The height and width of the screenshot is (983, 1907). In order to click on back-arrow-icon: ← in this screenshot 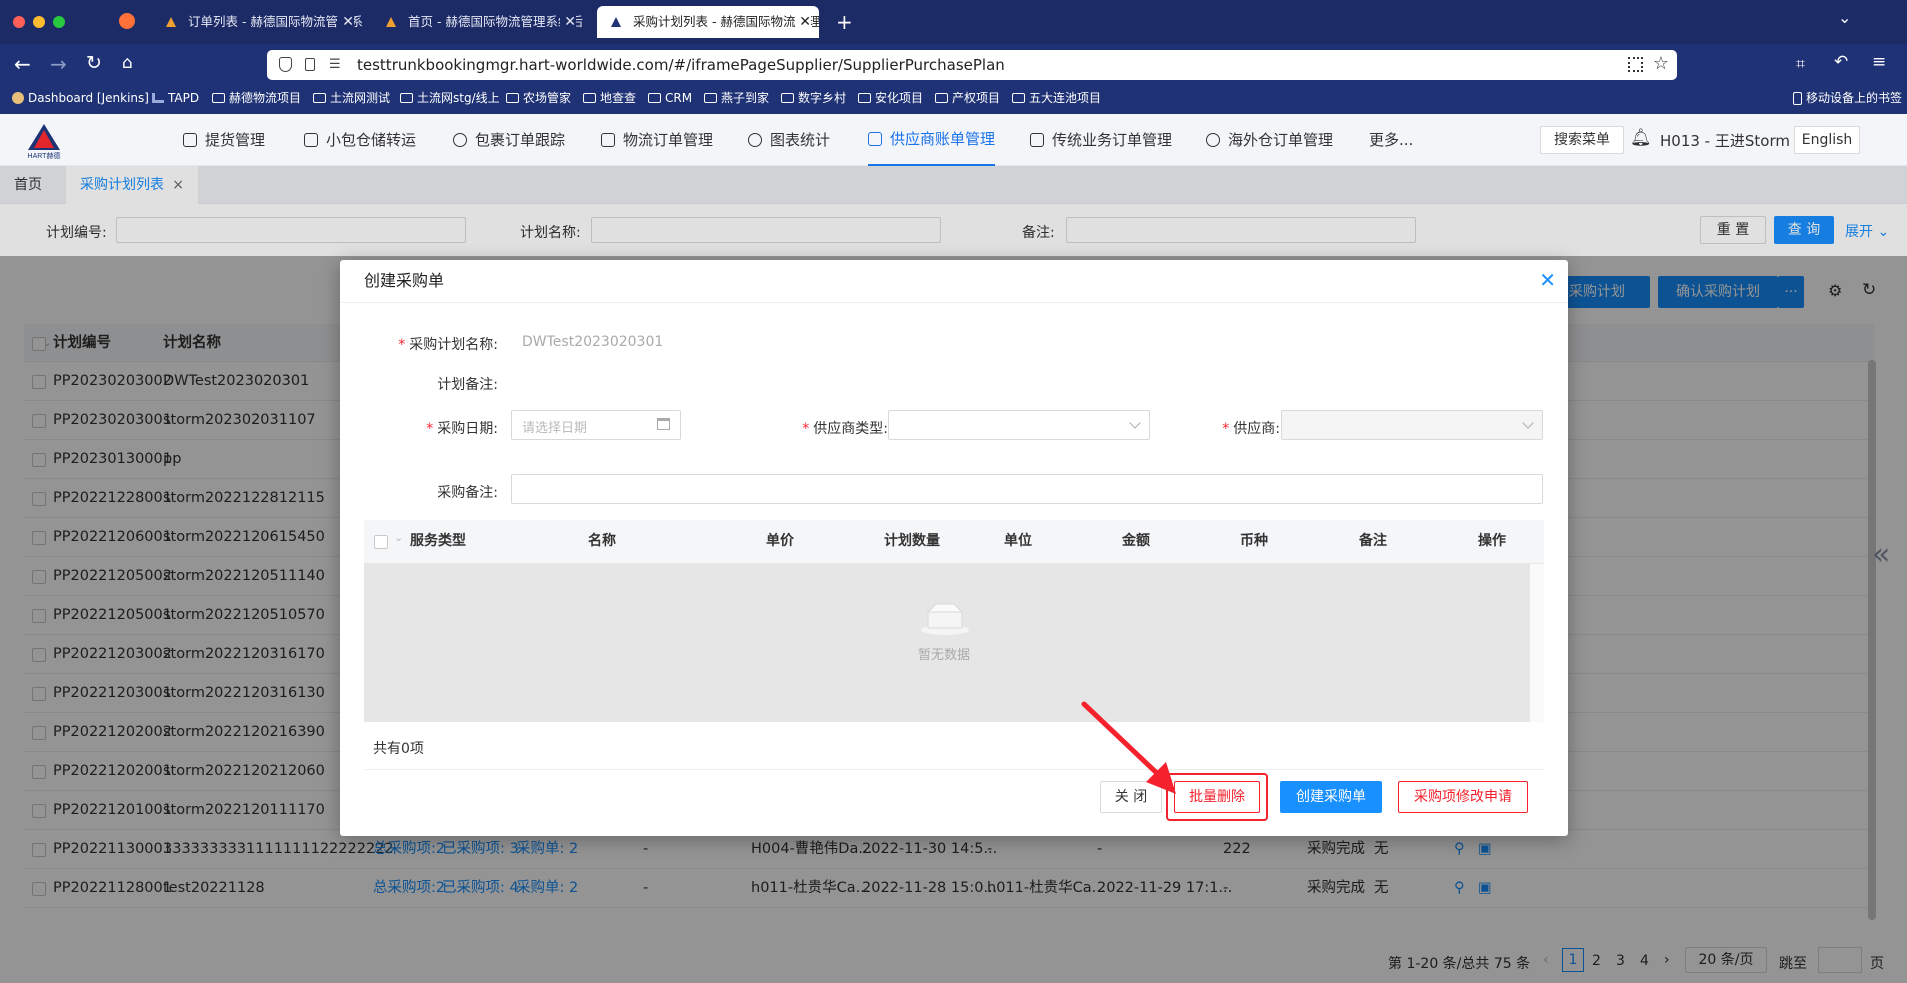, I will do `click(22, 64)`.